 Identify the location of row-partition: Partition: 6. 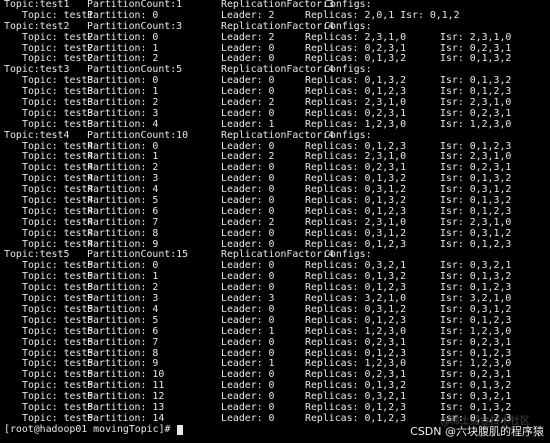
(123, 331).